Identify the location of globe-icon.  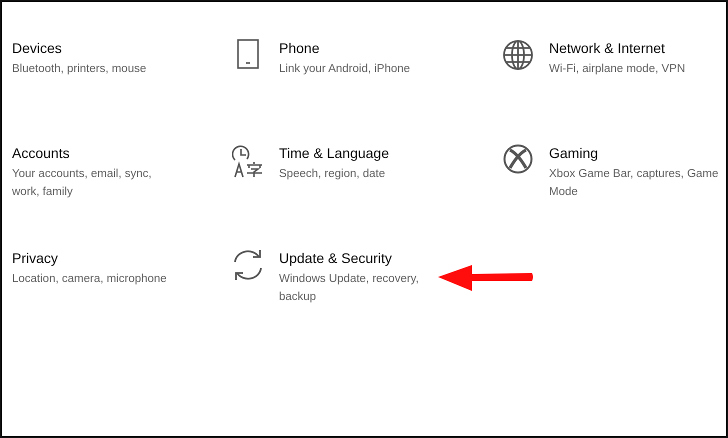
(518, 55).